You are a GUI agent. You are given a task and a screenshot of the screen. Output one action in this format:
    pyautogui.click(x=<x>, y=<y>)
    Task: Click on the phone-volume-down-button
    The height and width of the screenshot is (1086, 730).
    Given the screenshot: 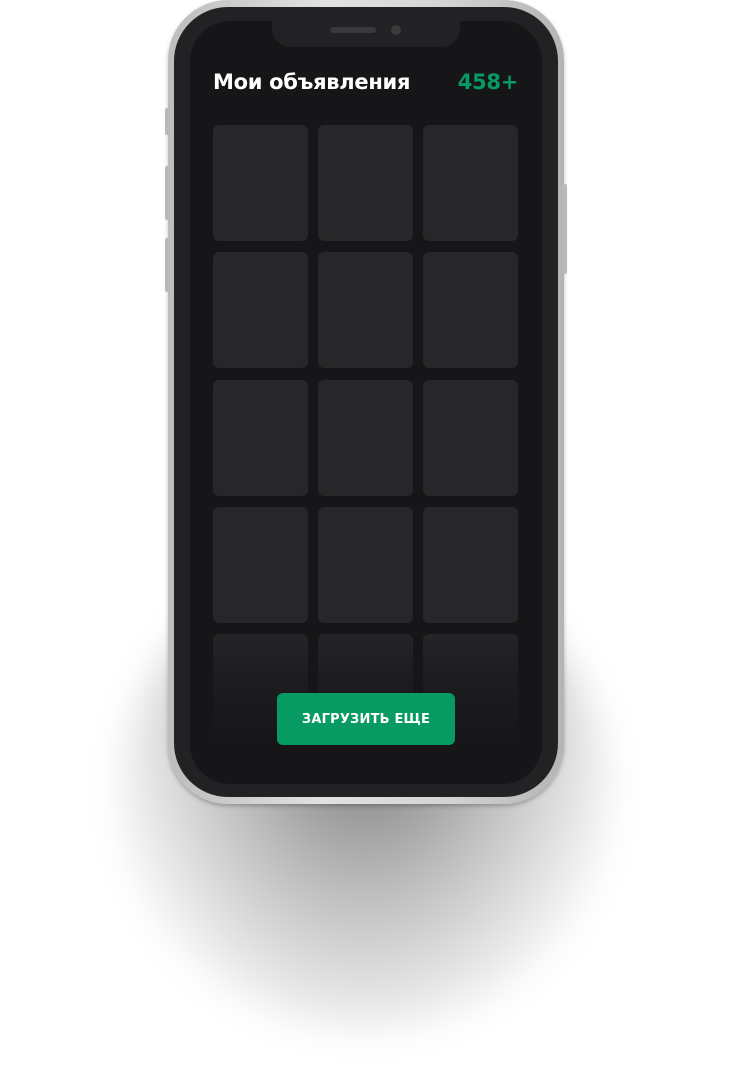 What is the action you would take?
    pyautogui.click(x=167, y=265)
    